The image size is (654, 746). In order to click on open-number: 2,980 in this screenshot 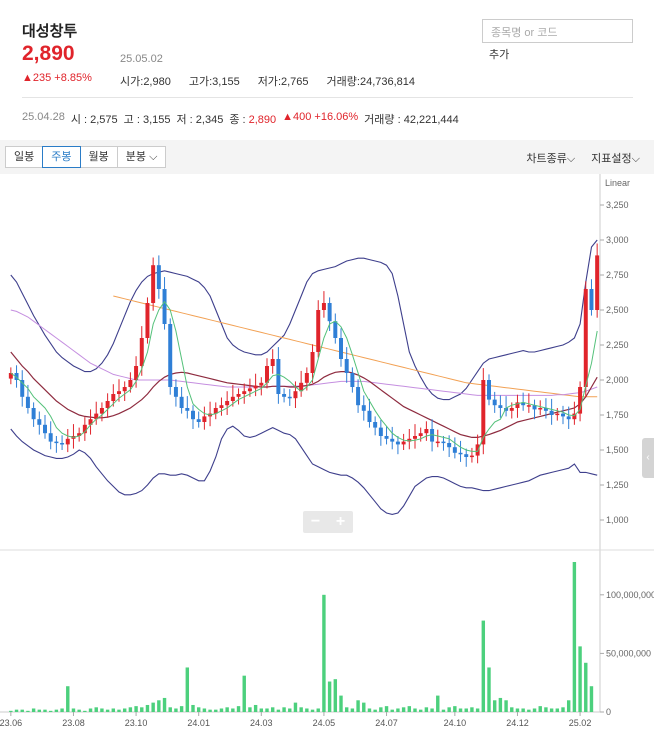, I will do `click(157, 82)`.